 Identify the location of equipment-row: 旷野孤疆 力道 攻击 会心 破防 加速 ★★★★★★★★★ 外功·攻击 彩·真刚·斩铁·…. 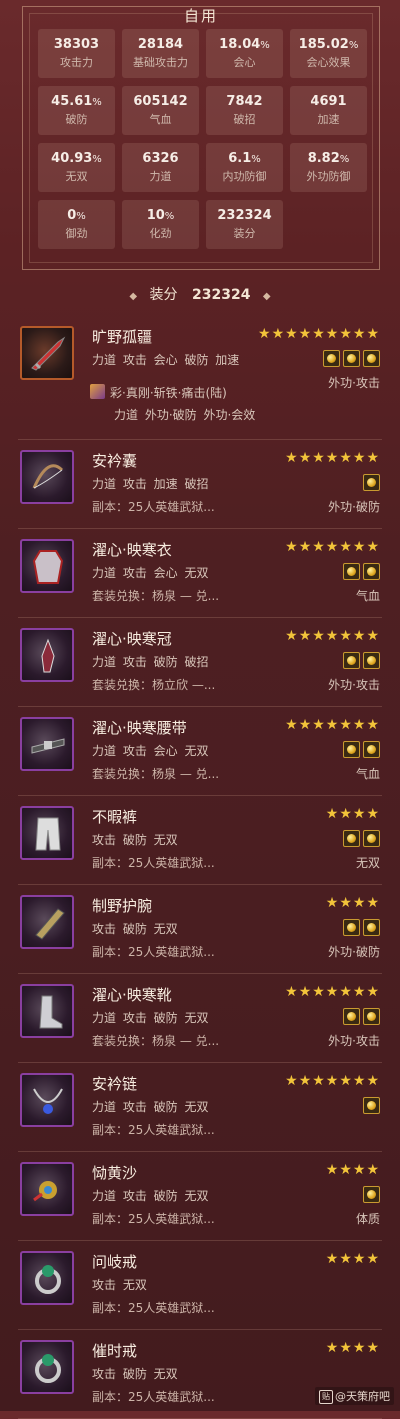
(200, 378).